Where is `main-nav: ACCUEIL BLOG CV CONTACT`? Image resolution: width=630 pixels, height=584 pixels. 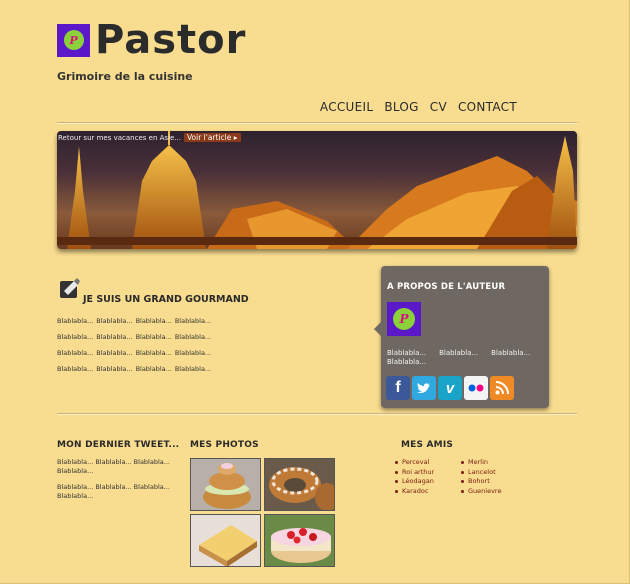 main-nav: ACCUEIL BLOG CV CONTACT is located at coordinates (418, 107).